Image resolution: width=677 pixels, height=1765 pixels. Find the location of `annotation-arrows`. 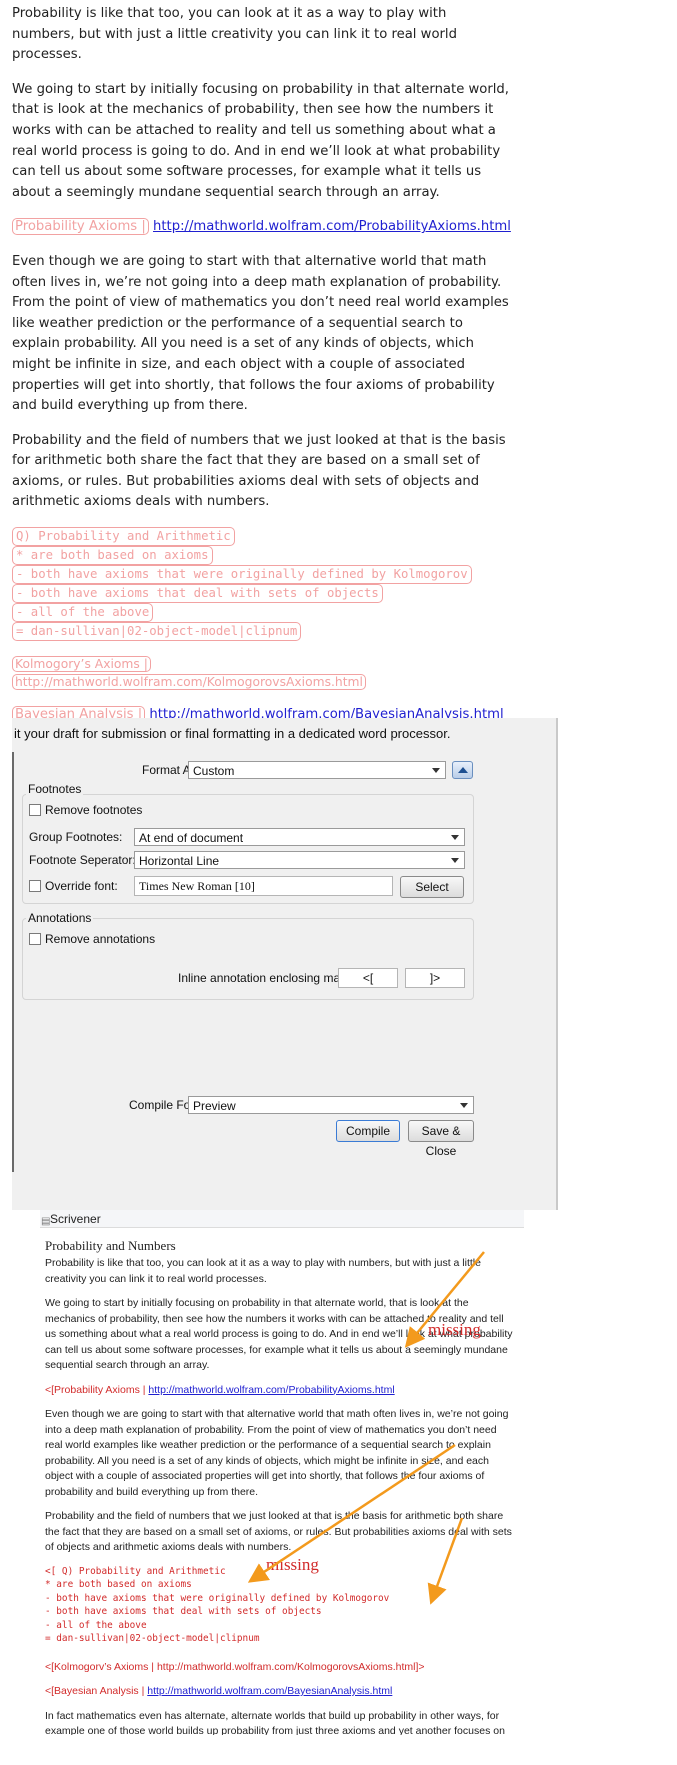

annotation-arrows is located at coordinates (366, 1428).